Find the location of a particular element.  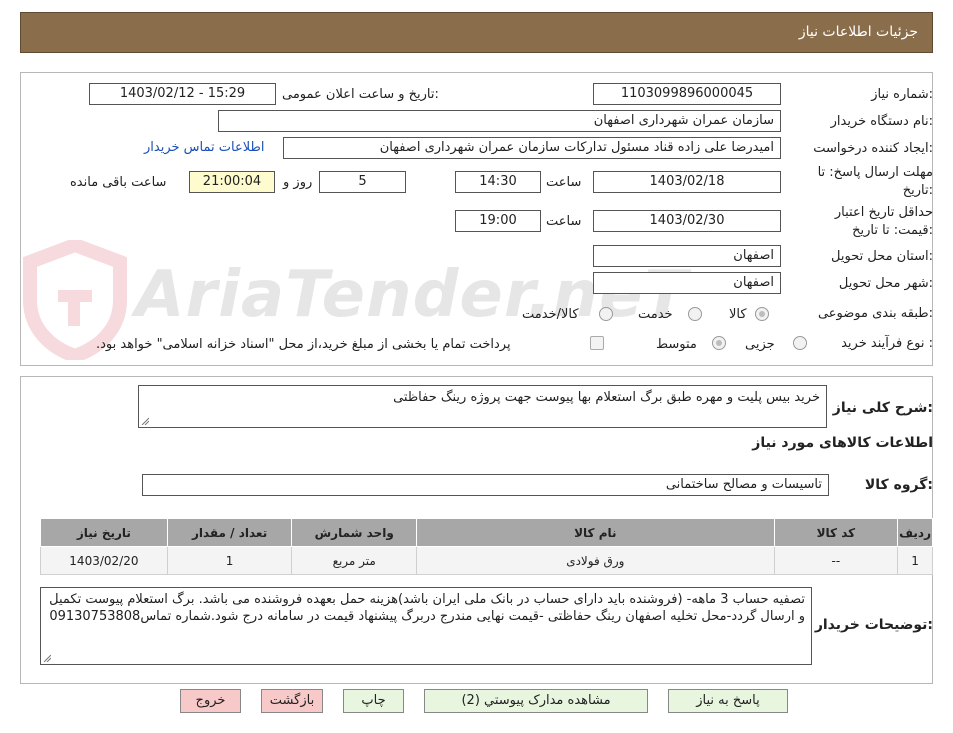

cell-row: 1 is located at coordinates (915, 560).